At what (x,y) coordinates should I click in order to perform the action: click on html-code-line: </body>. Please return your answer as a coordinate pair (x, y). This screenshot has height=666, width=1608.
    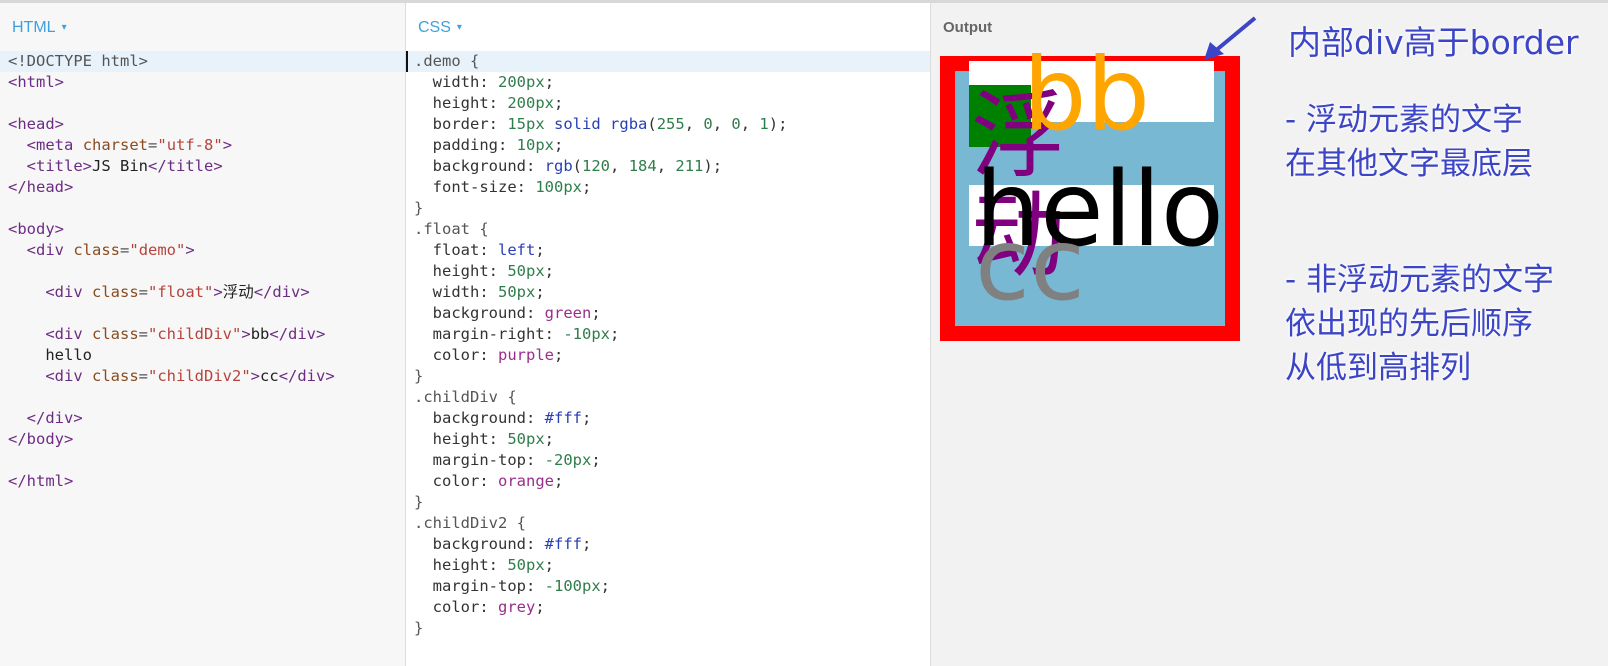
    Looking at the image, I should click on (202, 439).